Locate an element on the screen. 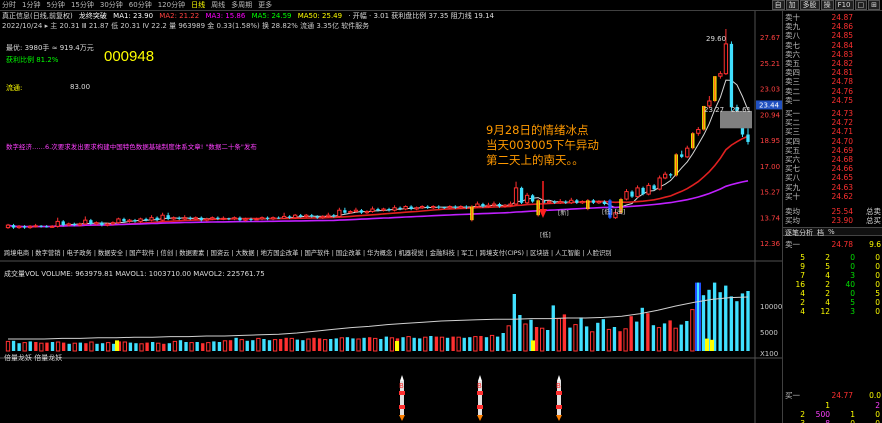 This screenshot has height=423, width=882. header-extra: · 开幅 · 3.01 获利盘比例 37.35 阻力线 19.14 is located at coordinates (421, 16).